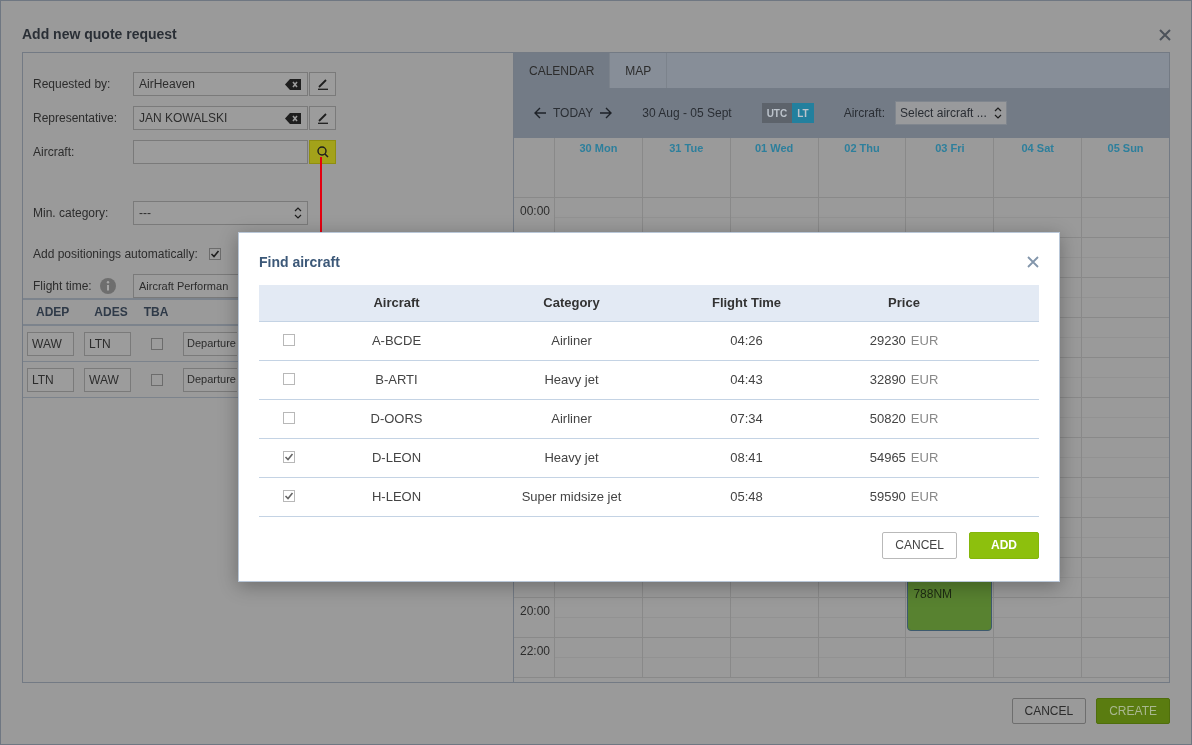  I want to click on field-label: Flight time:, so click(62, 286).